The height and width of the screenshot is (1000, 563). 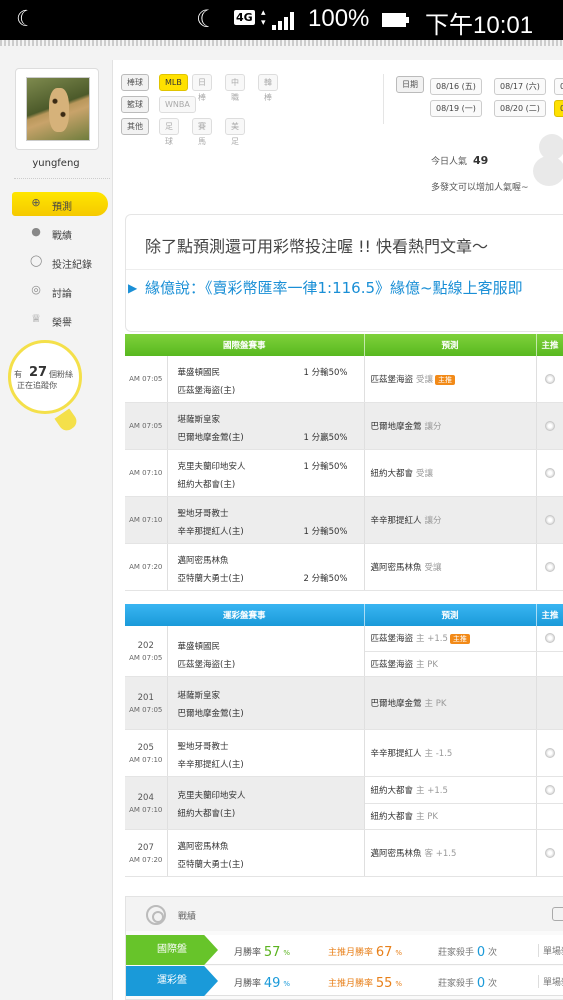 What do you see at coordinates (351, 984) in the screenshot?
I see `pick-rate-label: 主推月勝率` at bounding box center [351, 984].